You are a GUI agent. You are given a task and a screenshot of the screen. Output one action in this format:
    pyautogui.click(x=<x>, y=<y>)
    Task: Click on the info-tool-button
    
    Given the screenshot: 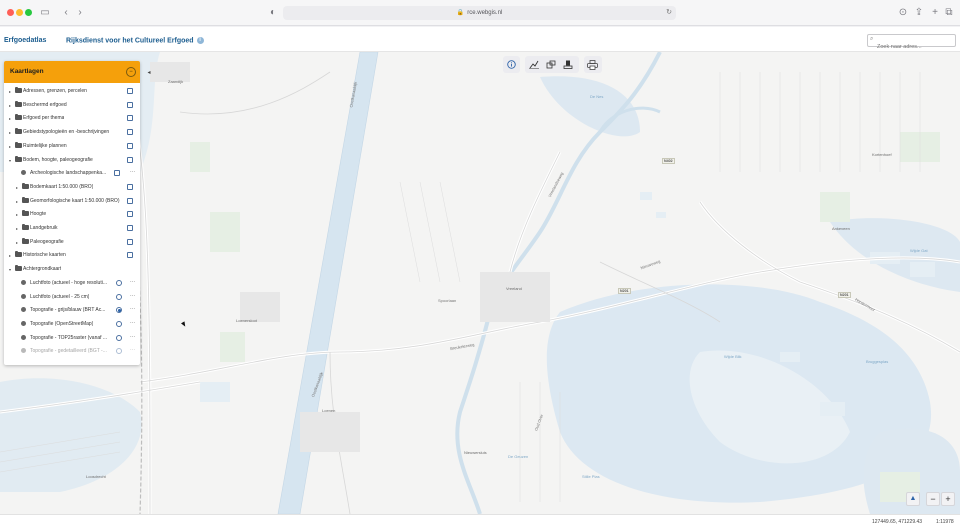 What is the action you would take?
    pyautogui.click(x=511, y=64)
    